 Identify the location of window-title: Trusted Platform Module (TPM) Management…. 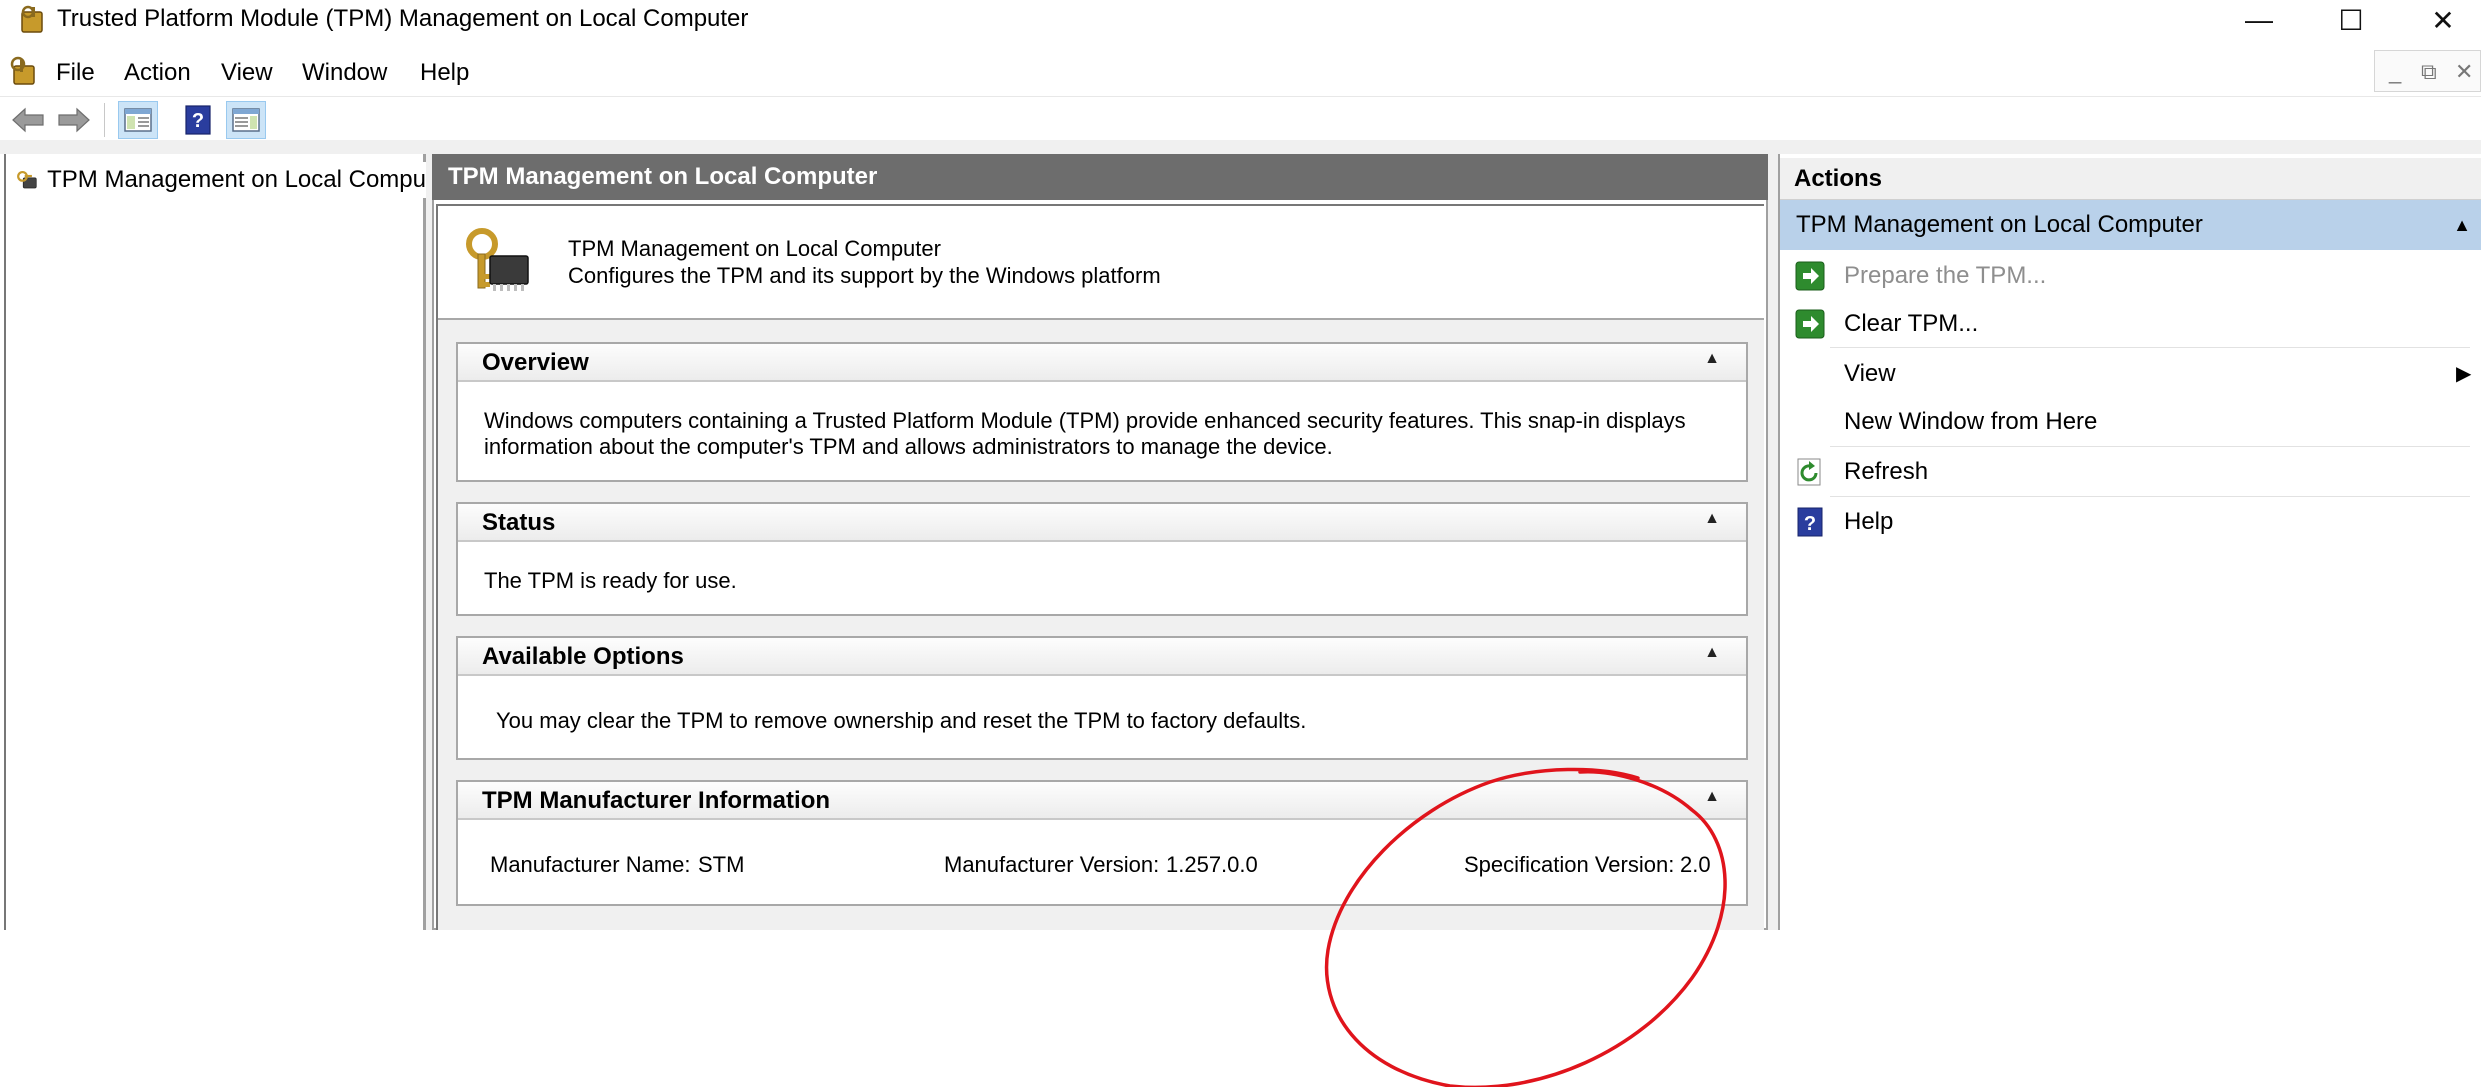
(403, 18).